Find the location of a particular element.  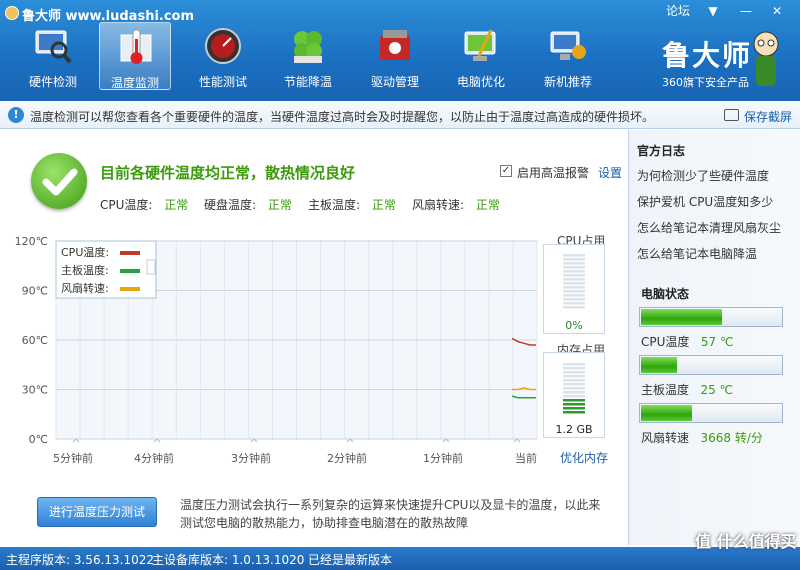

tool-driver-management: 驱动管理 is located at coordinates (395, 56).